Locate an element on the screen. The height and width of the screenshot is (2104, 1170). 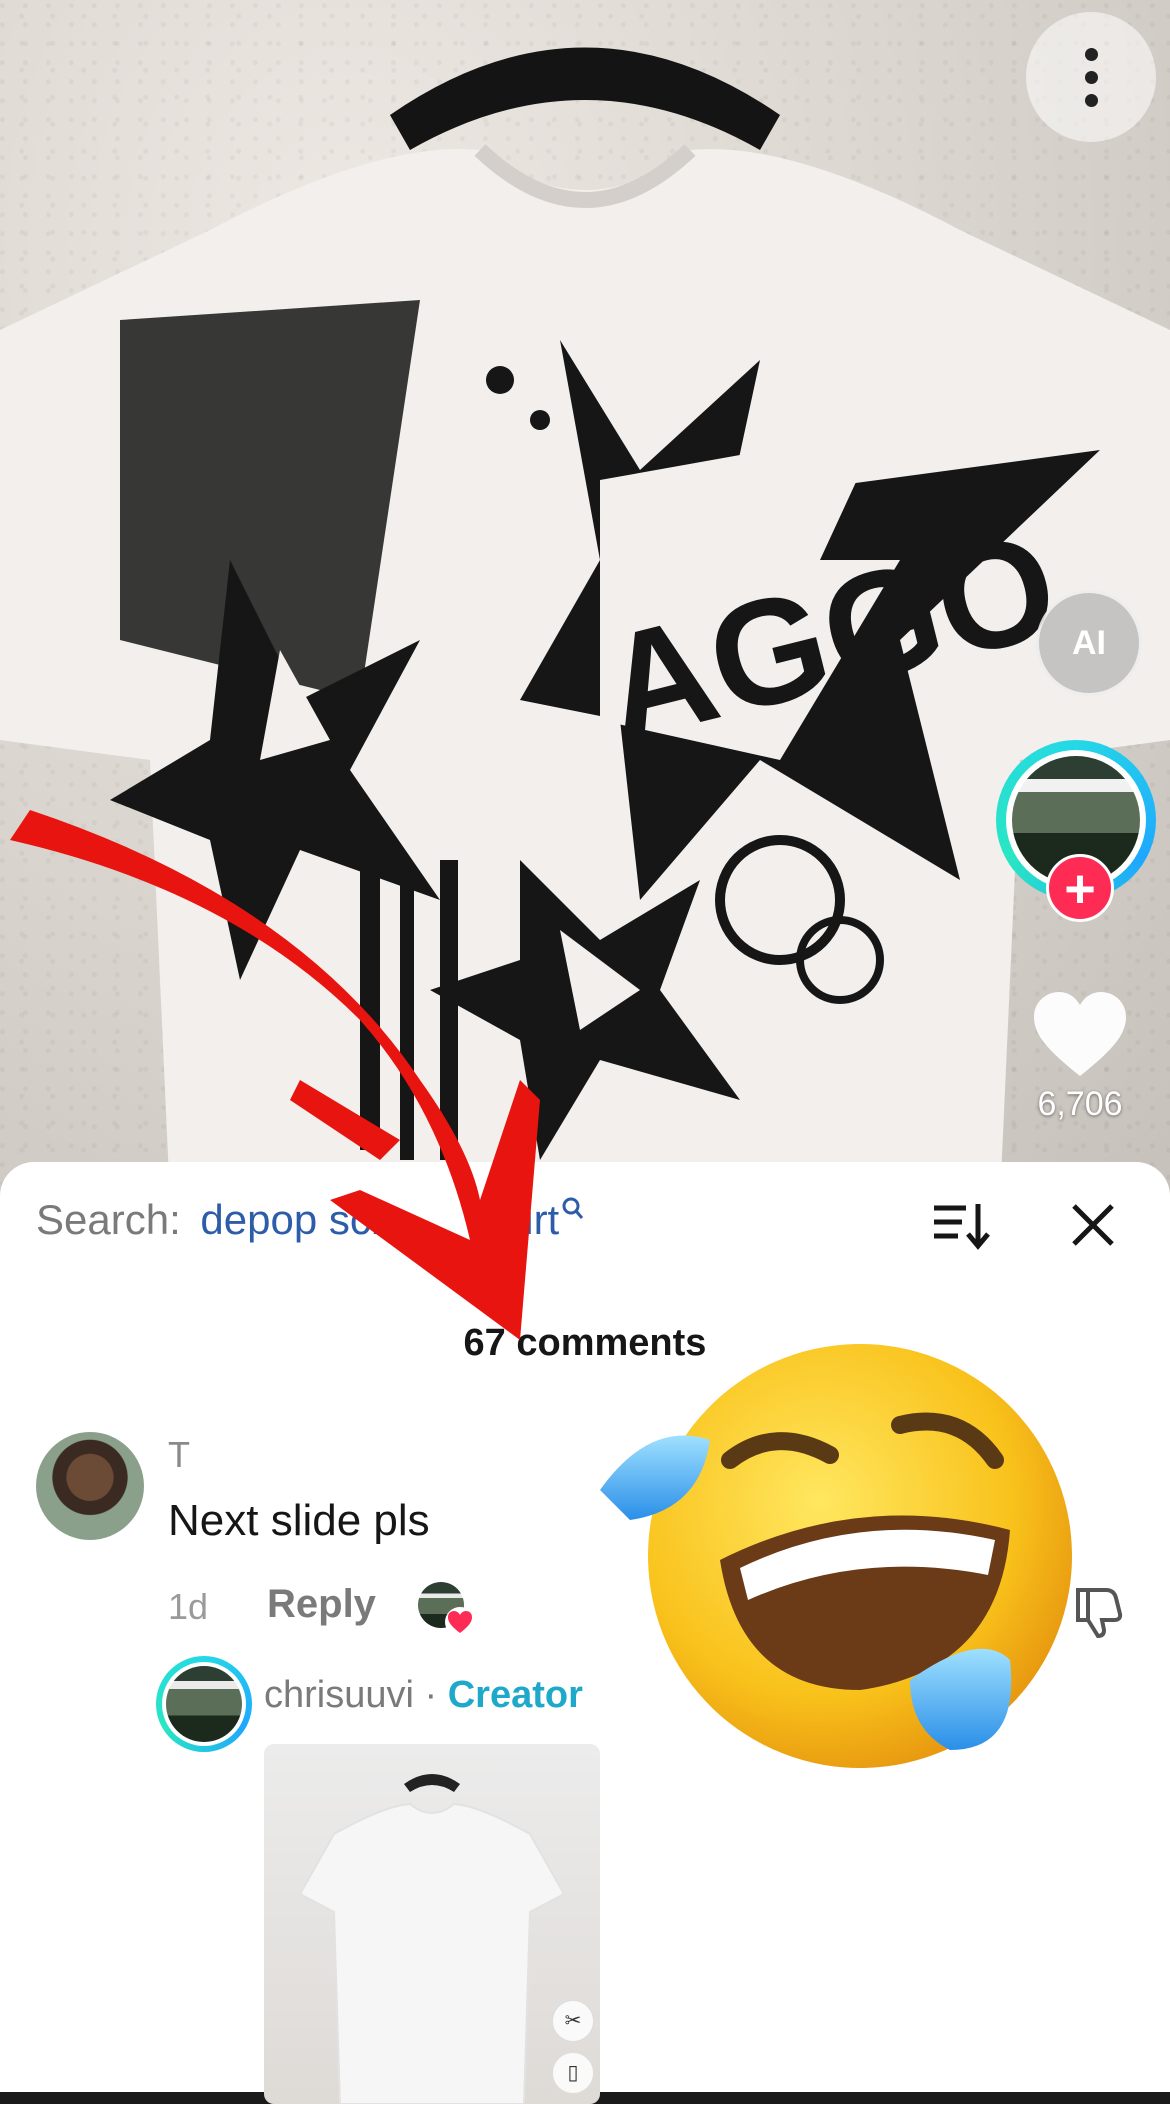
creator-reply-avatar is located at coordinates (204, 1704).